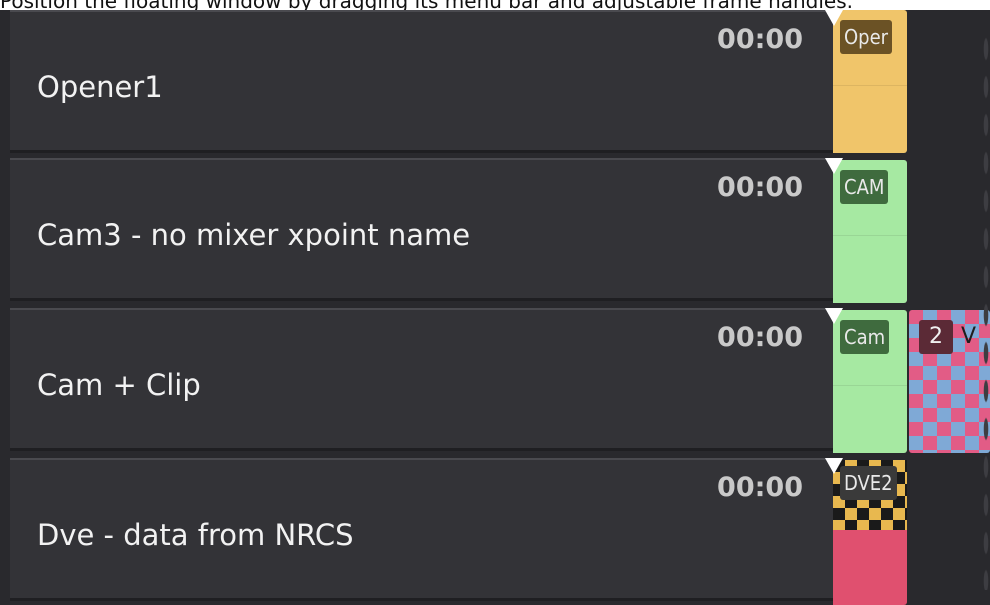 This screenshot has width=990, height=605. What do you see at coordinates (254, 235) in the screenshot?
I see `row-title: Cam3 - no mixer xpoint name` at bounding box center [254, 235].